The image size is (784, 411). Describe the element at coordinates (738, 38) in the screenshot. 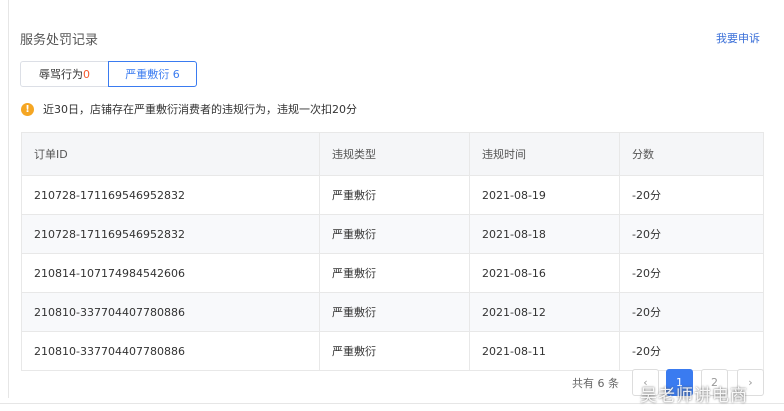

I see `appeal-link: 我要申诉` at that location.